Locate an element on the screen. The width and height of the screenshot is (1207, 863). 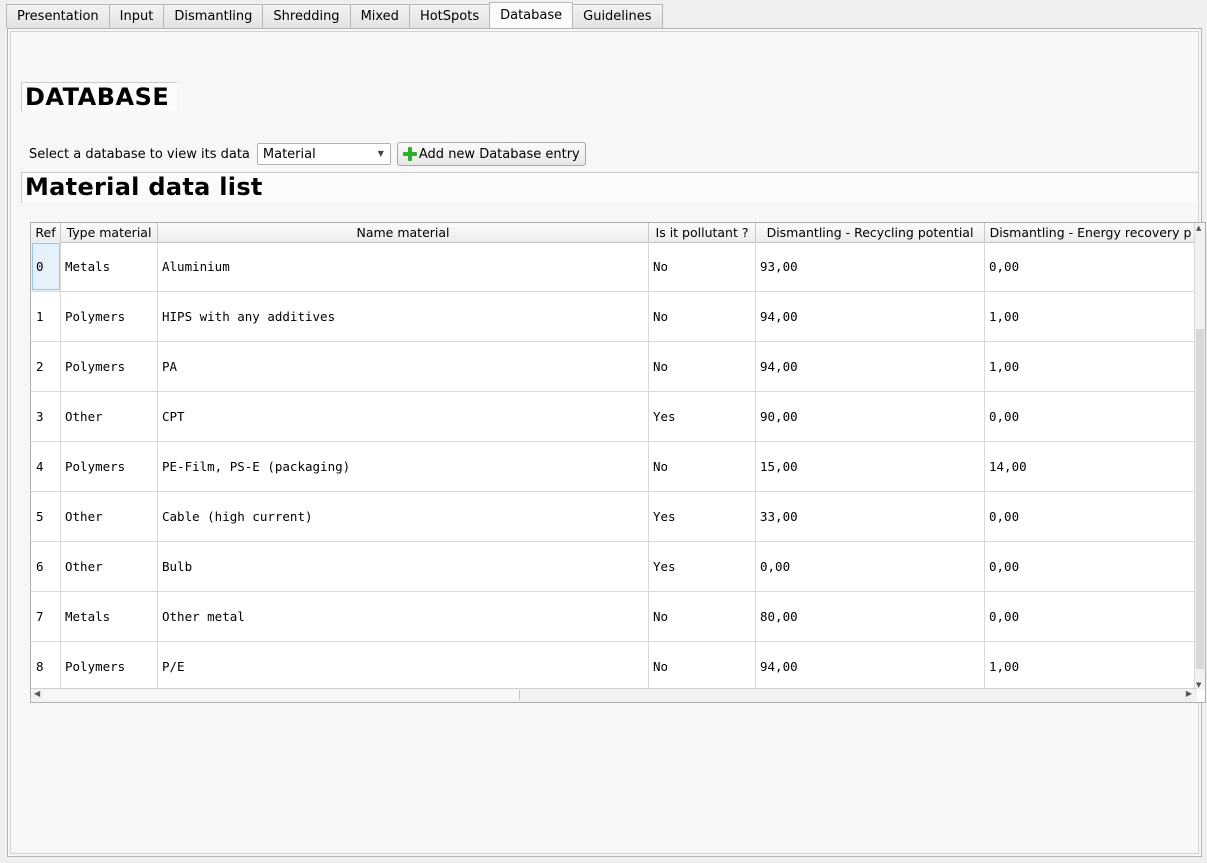
table-cell: 0 is located at coordinates (46, 266).